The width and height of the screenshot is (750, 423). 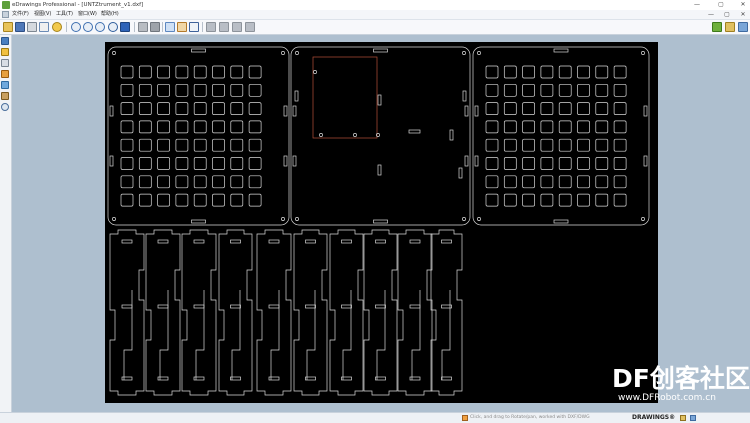 What do you see at coordinates (6, 5) in the screenshot?
I see `edrawings-logo-icon` at bounding box center [6, 5].